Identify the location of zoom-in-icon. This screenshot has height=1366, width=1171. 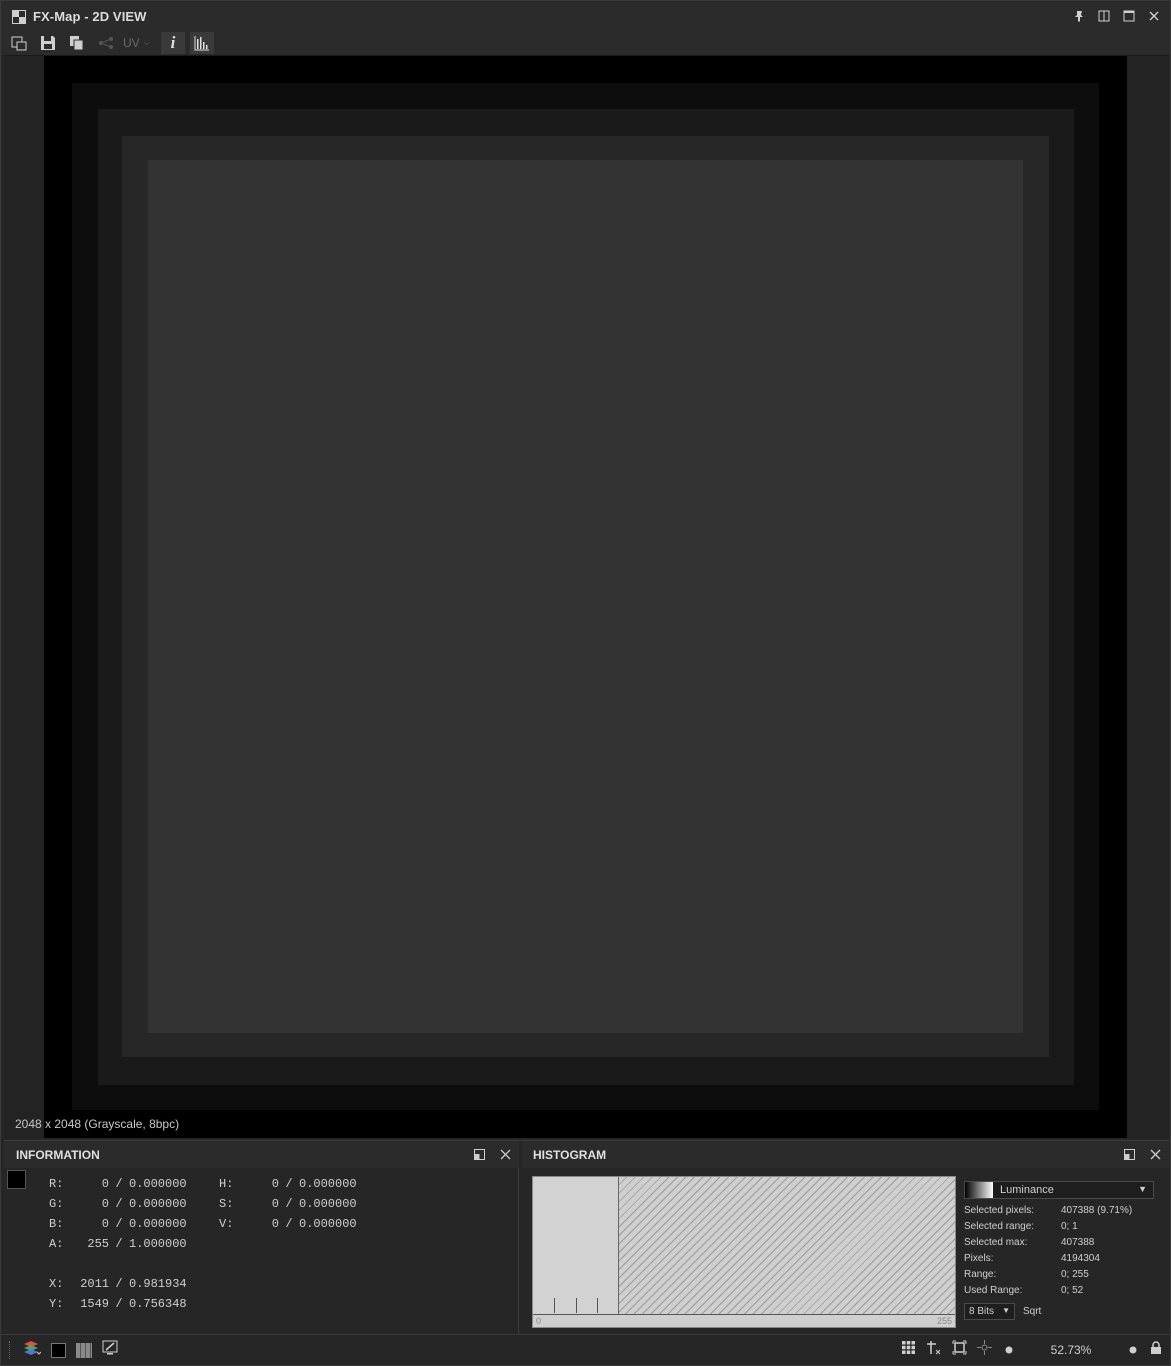
(1133, 1350).